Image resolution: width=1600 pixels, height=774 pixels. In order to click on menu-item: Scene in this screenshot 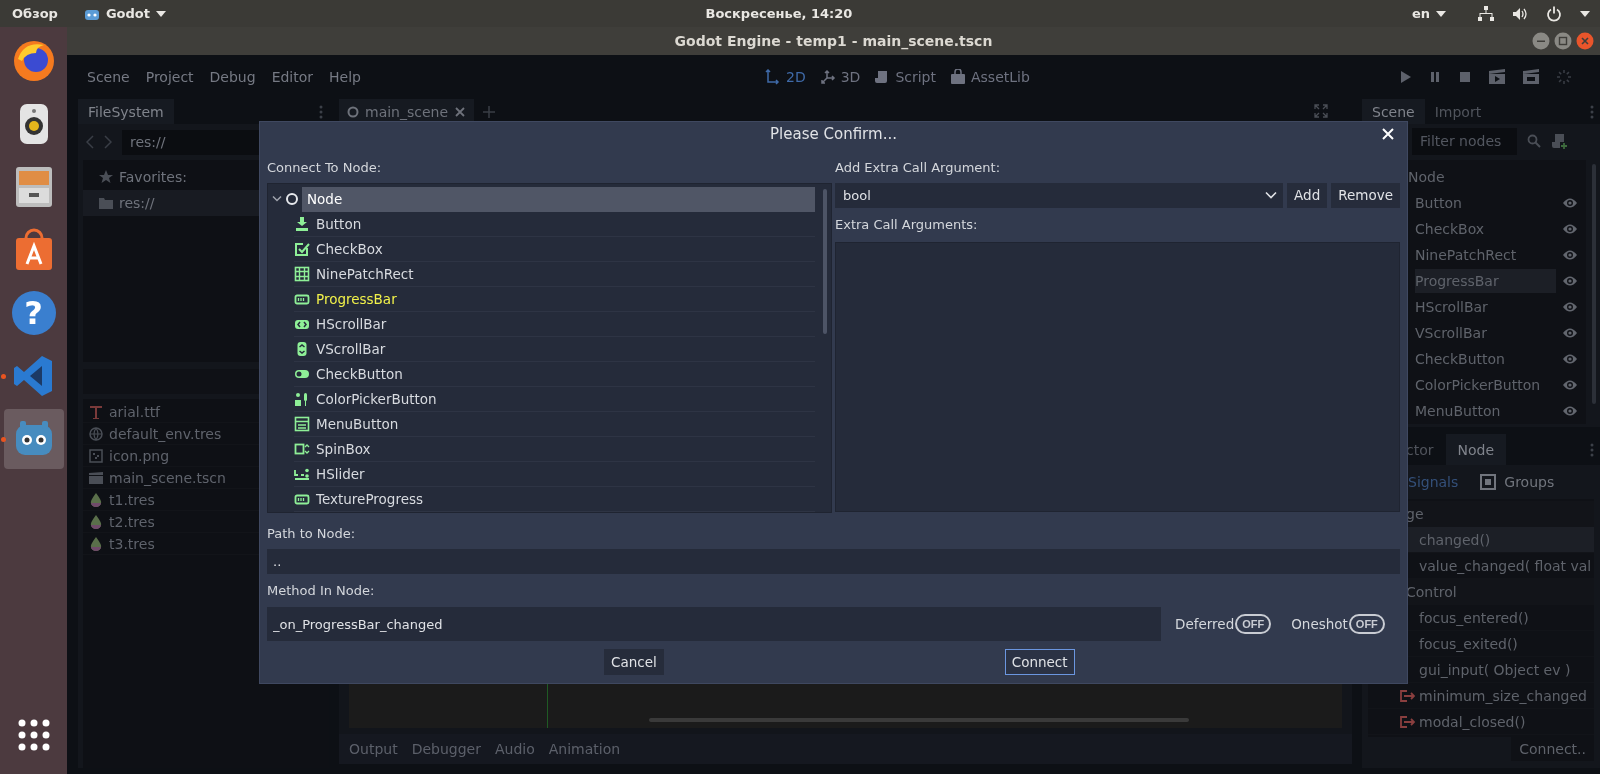, I will do `click(108, 77)`.